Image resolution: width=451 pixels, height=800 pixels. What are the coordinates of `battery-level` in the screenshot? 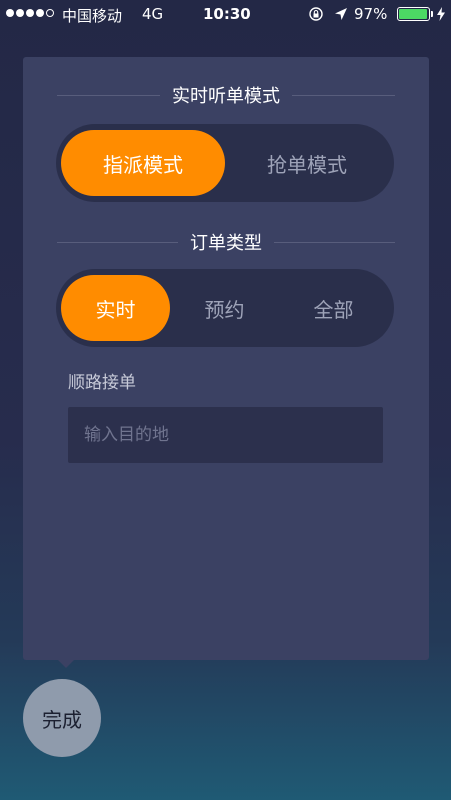 It's located at (413, 14).